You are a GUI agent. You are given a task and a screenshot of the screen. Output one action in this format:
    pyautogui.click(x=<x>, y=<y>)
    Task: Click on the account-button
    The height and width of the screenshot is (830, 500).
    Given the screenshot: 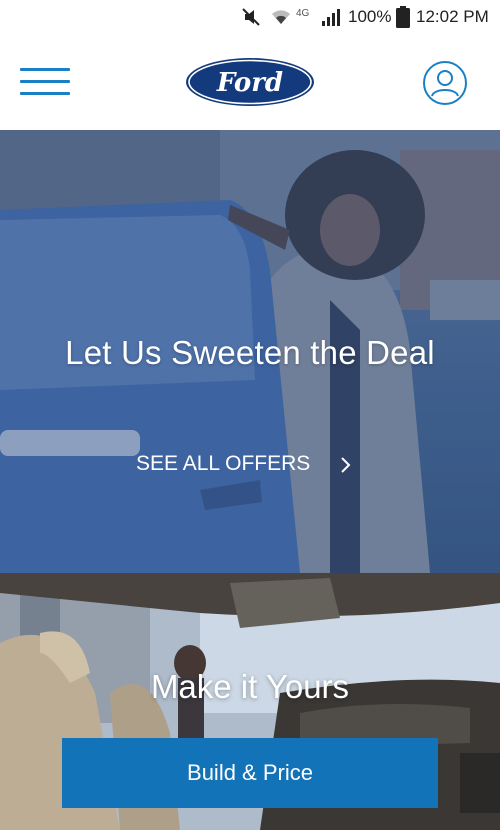 What is the action you would take?
    pyautogui.click(x=445, y=83)
    